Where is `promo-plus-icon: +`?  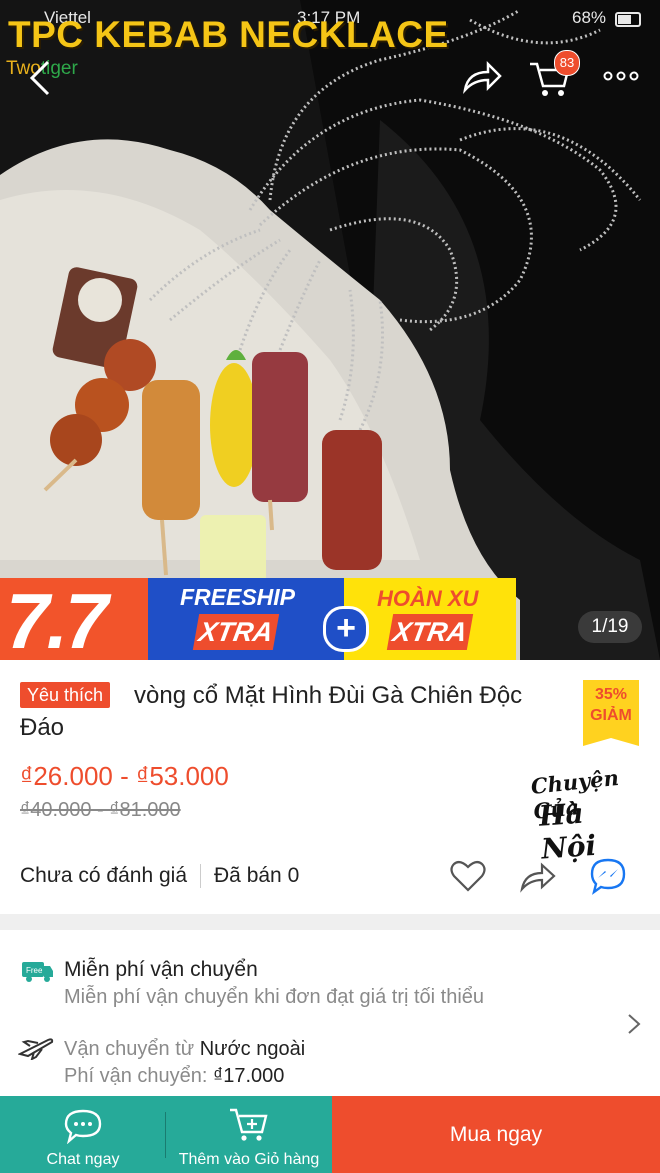
promo-plus-icon: + is located at coordinates (346, 629).